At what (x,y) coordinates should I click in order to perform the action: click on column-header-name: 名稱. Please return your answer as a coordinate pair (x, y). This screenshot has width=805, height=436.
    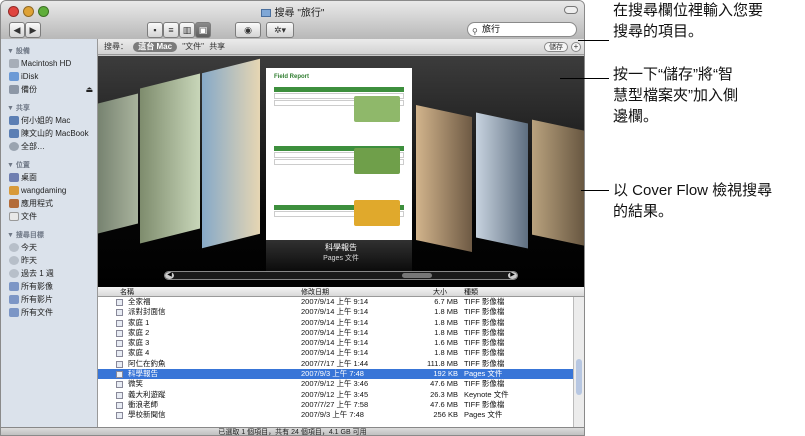
    Looking at the image, I should click on (127, 292).